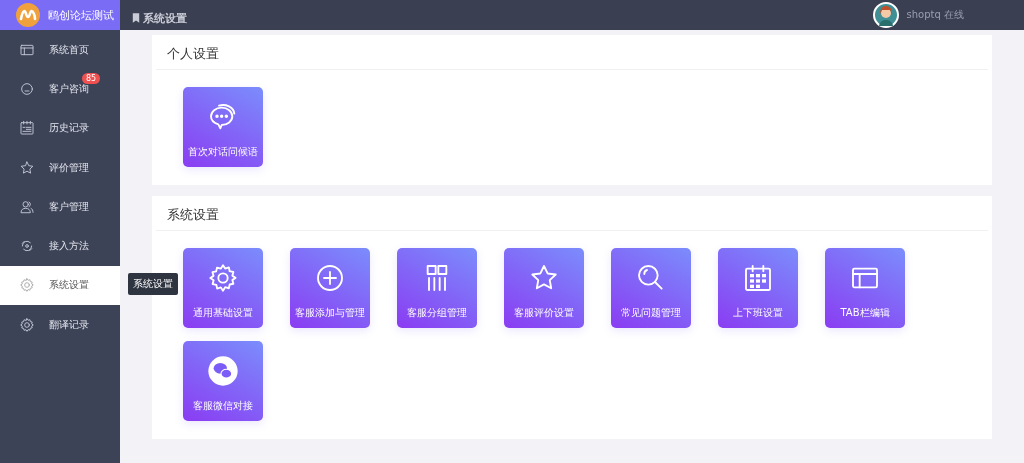 The height and width of the screenshot is (463, 1024). What do you see at coordinates (91, 79) in the screenshot?
I see `count-badge: 85` at bounding box center [91, 79].